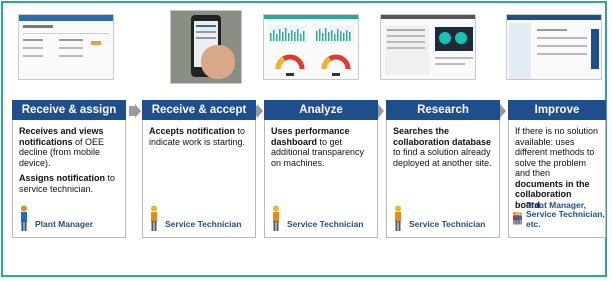 This screenshot has height=281, width=612. I want to click on role: Plant Manager, so click(56, 218).